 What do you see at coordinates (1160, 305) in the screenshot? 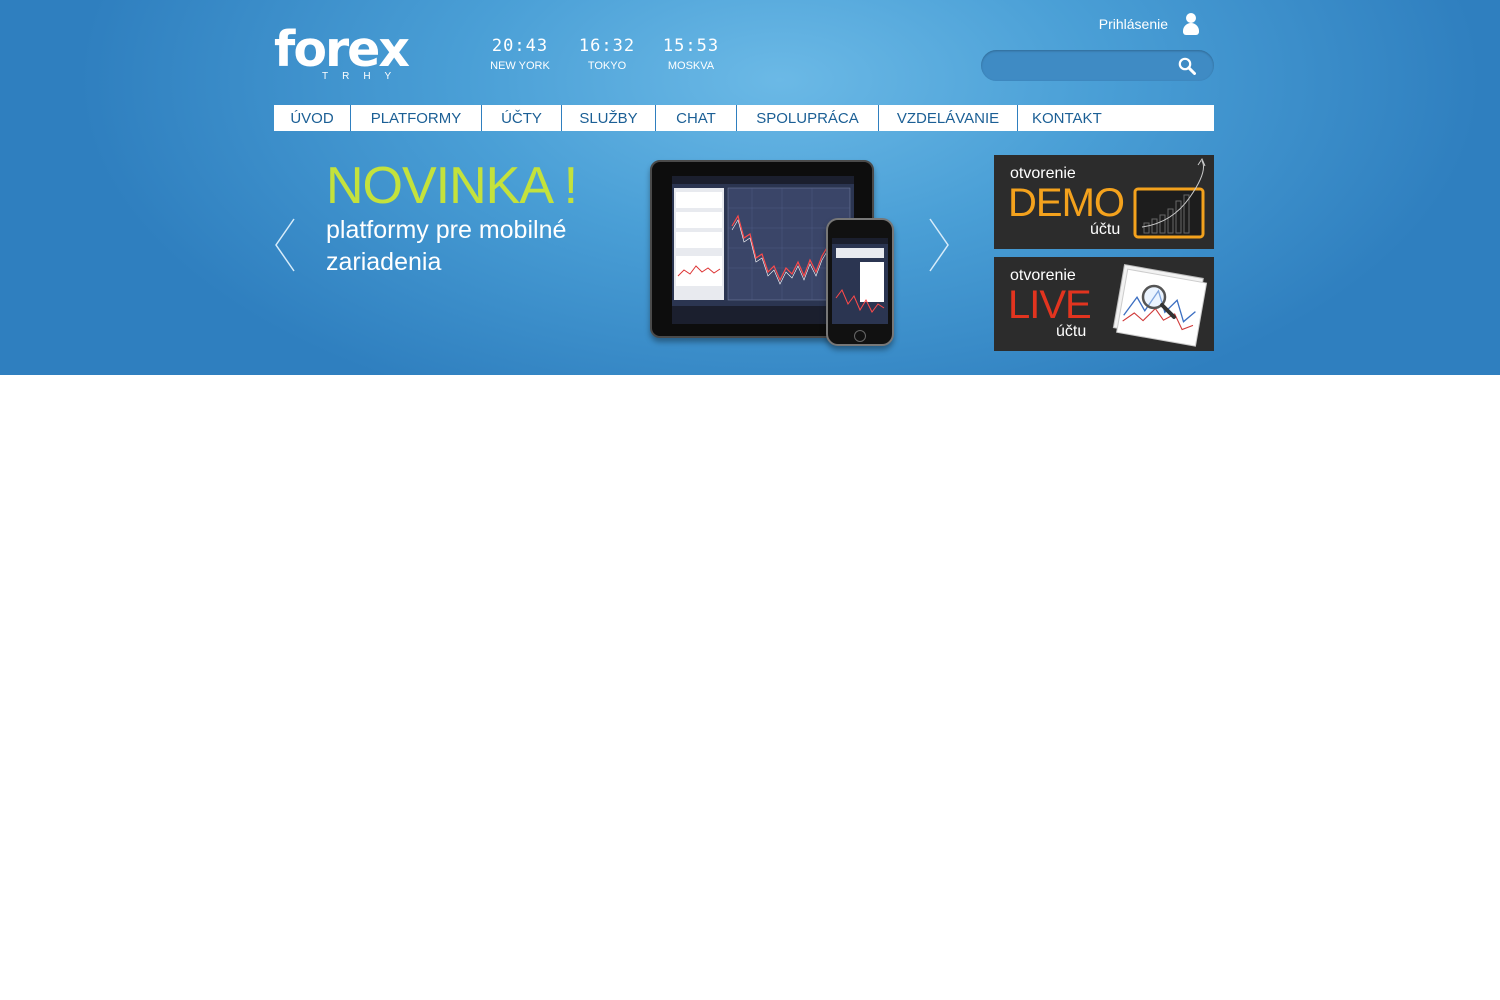
I see `magnifier-chart-icon` at bounding box center [1160, 305].